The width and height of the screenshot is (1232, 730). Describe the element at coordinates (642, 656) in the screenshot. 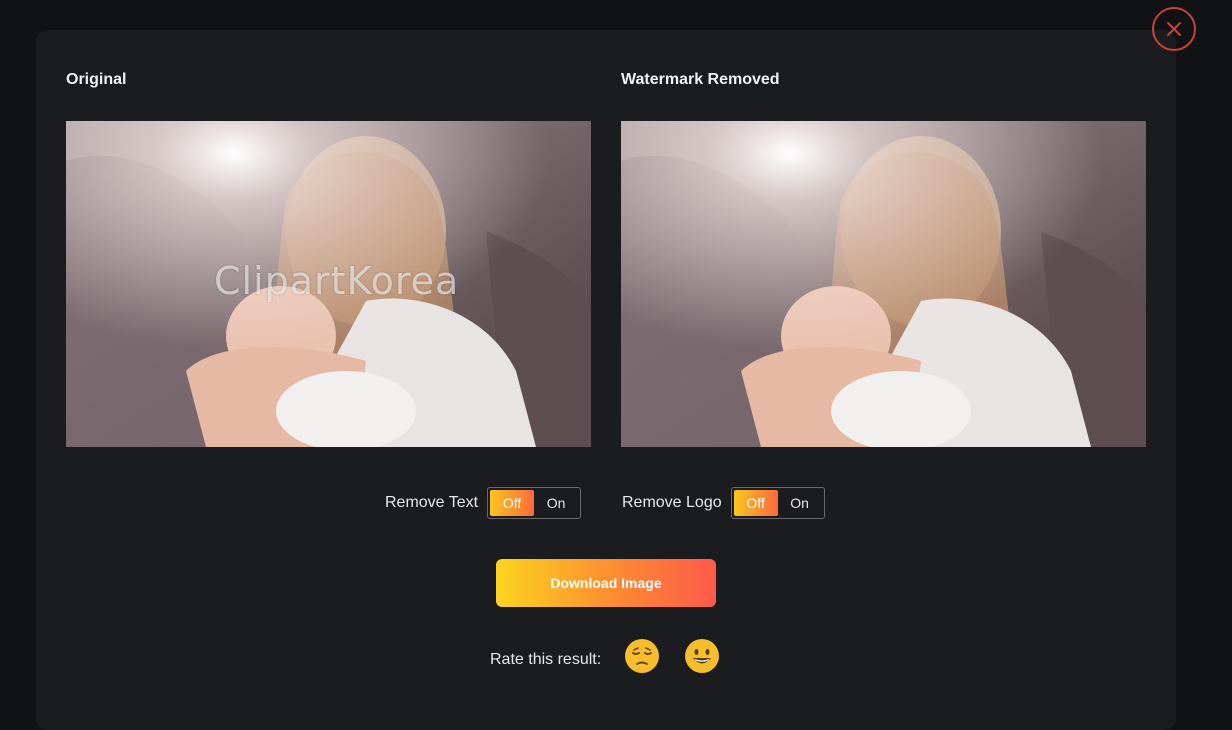

I see `sad-face-icon` at that location.